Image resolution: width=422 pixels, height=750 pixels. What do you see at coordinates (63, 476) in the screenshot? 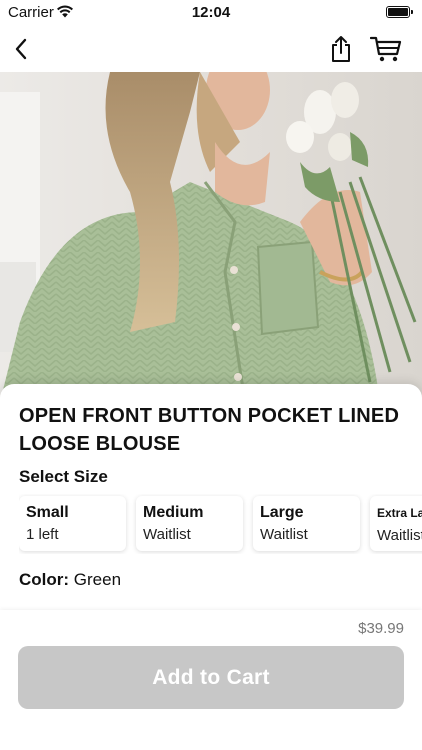
I see `select-size-label: Select Size` at bounding box center [63, 476].